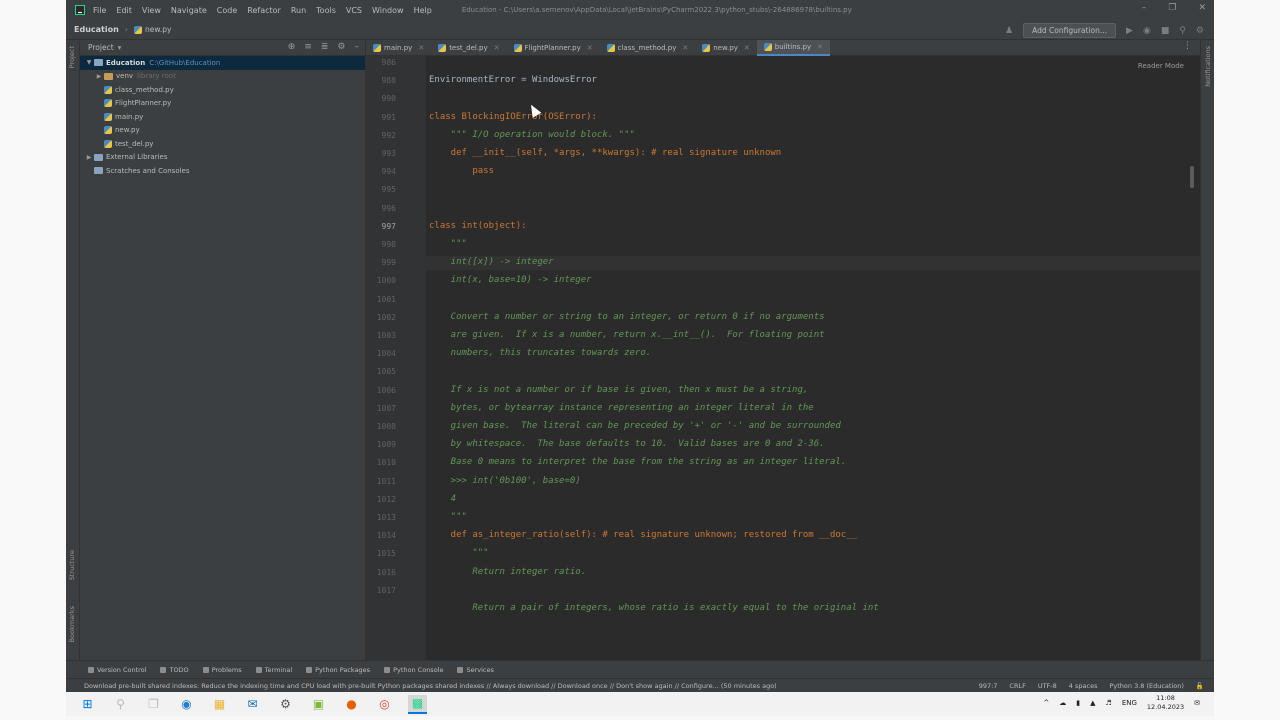  I want to click on expand-all-icon: ≡, so click(308, 47).